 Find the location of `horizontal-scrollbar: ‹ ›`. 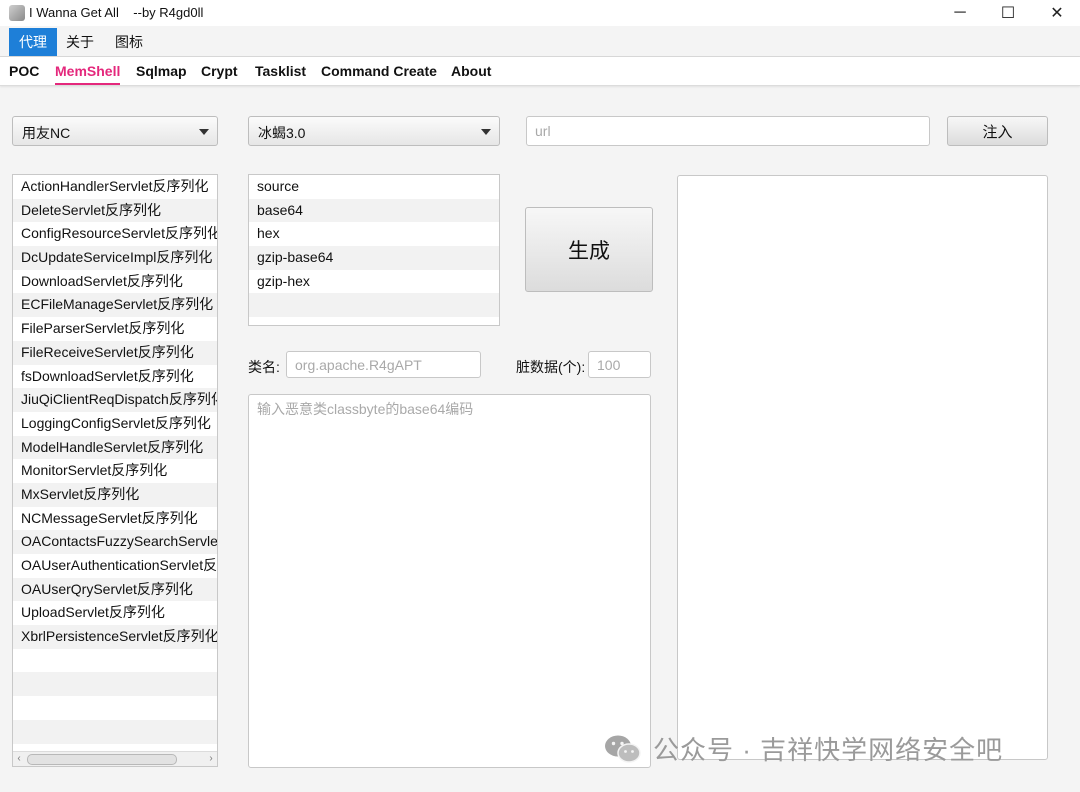

horizontal-scrollbar: ‹ › is located at coordinates (115, 758).